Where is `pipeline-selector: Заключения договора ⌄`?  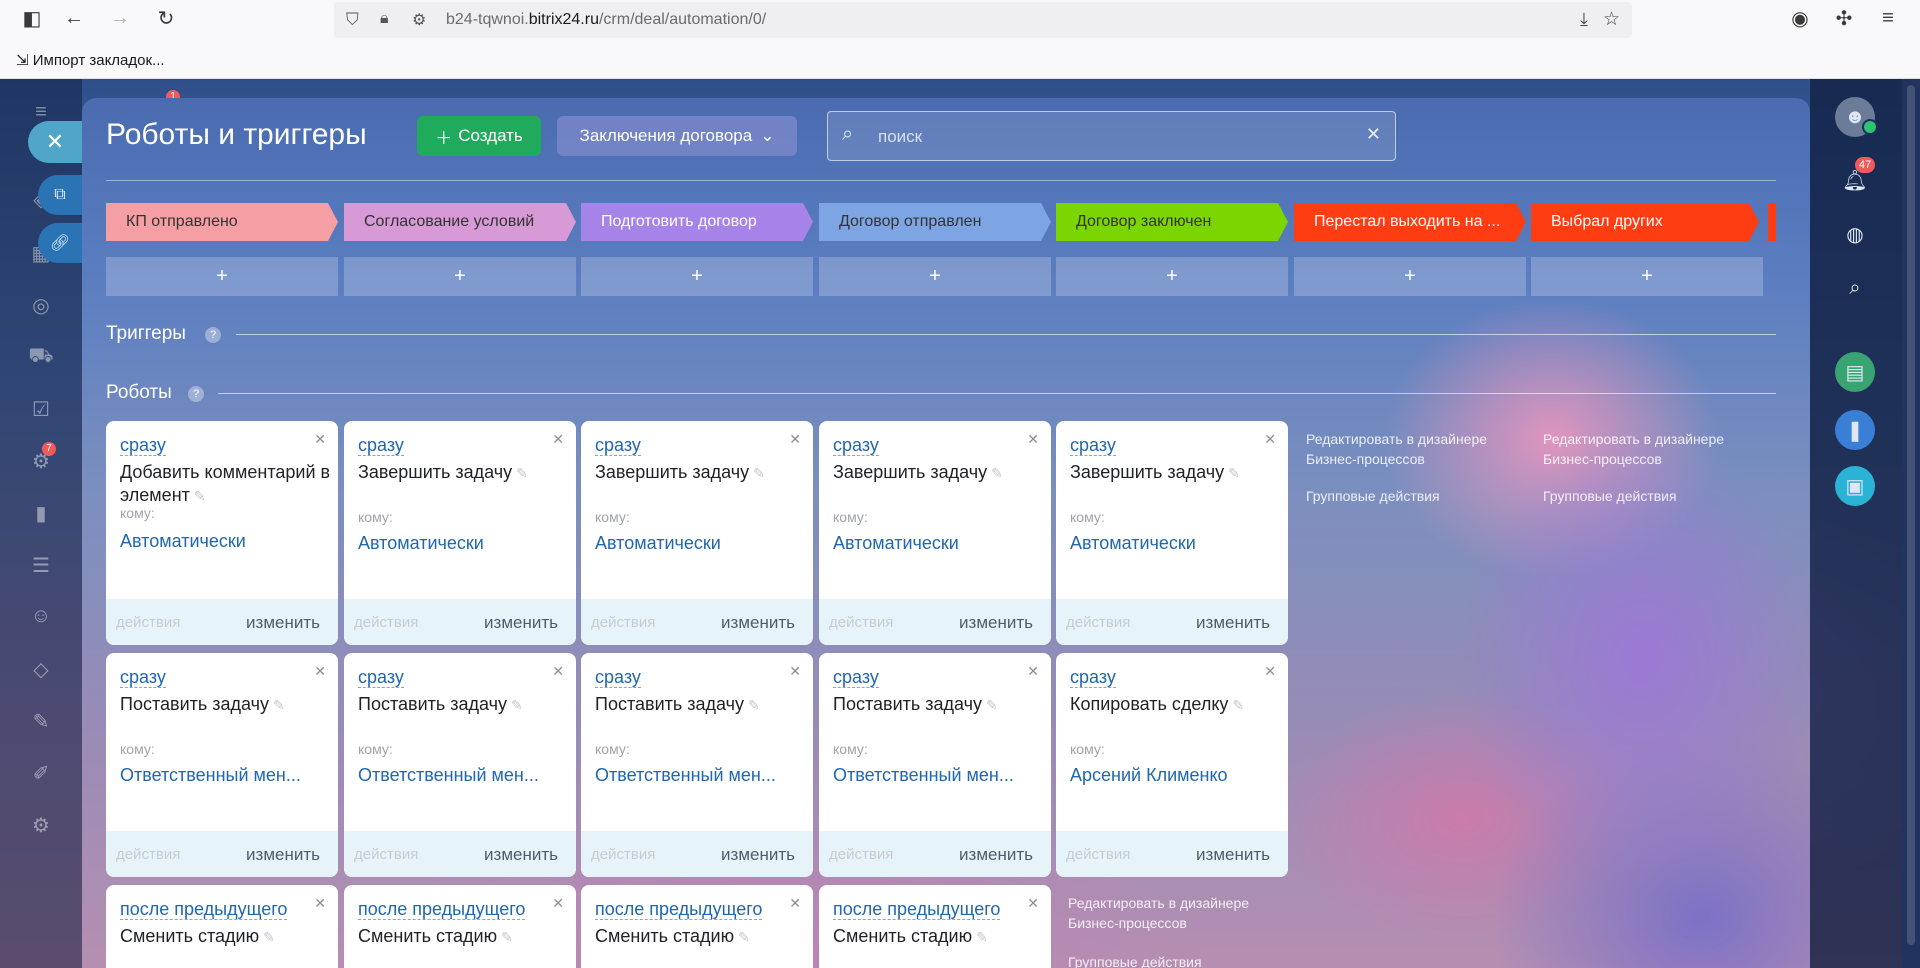 pipeline-selector: Заключения договора ⌄ is located at coordinates (677, 136).